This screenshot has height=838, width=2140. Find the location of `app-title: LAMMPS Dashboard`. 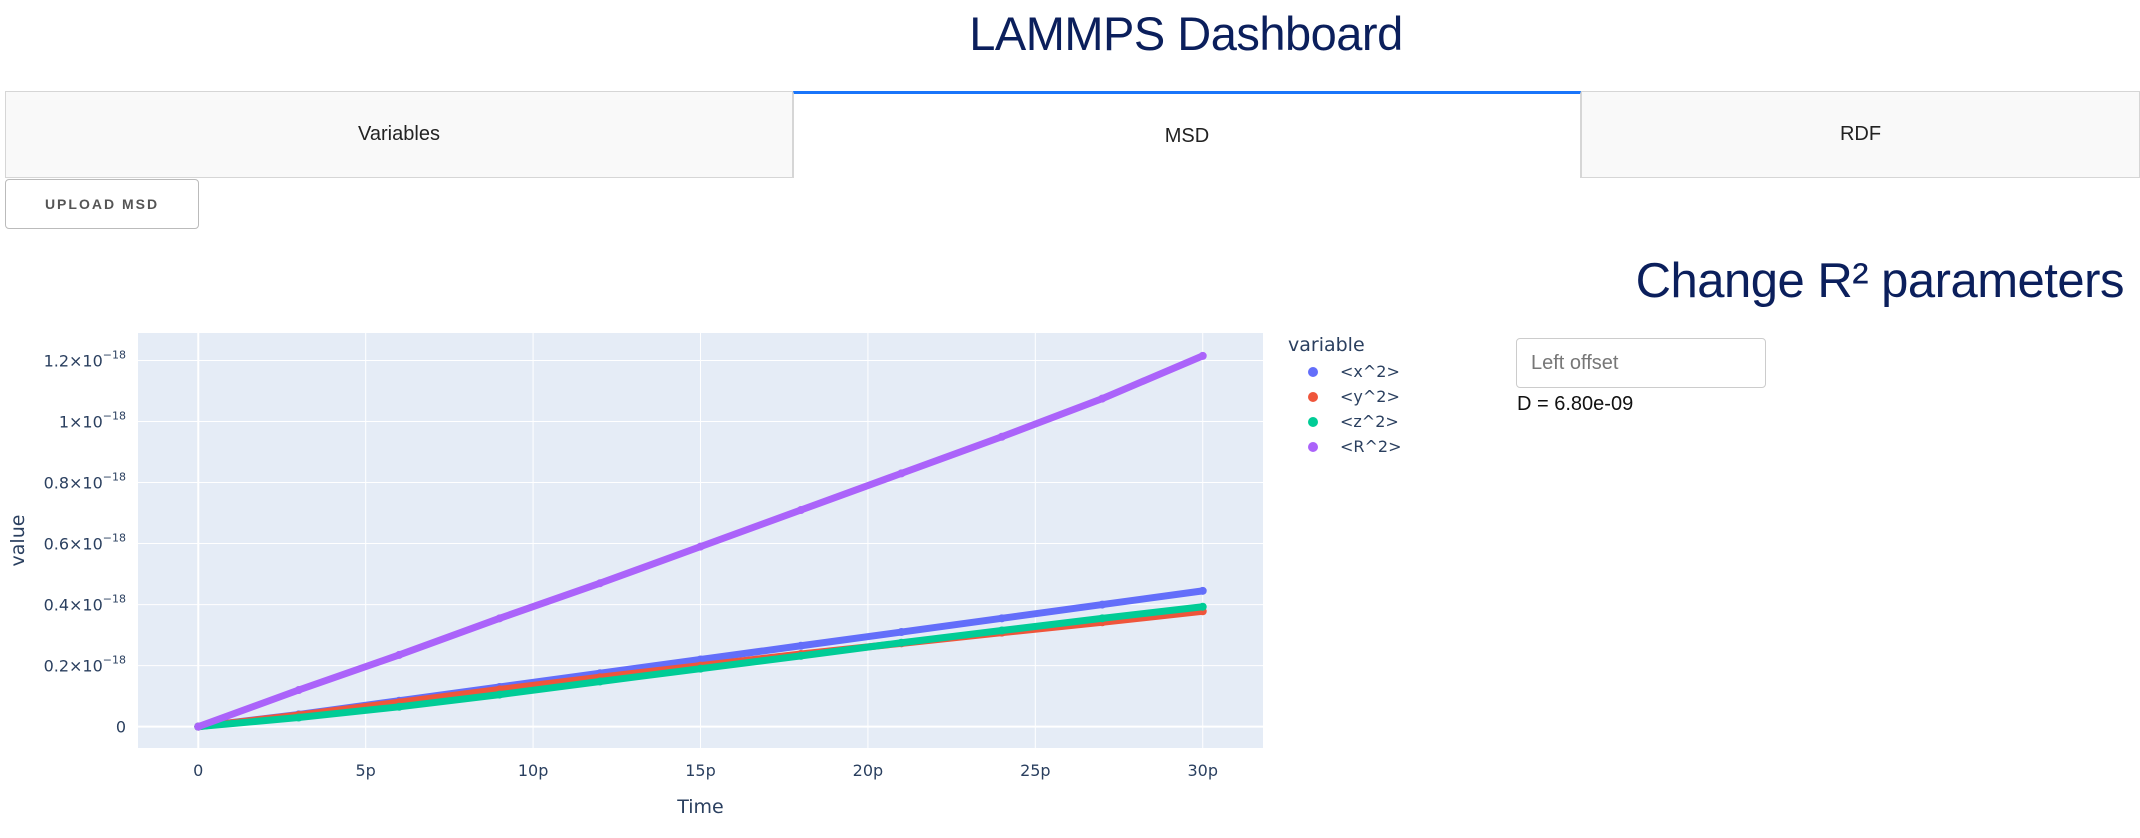

app-title: LAMMPS Dashboard is located at coordinates (1186, 33).